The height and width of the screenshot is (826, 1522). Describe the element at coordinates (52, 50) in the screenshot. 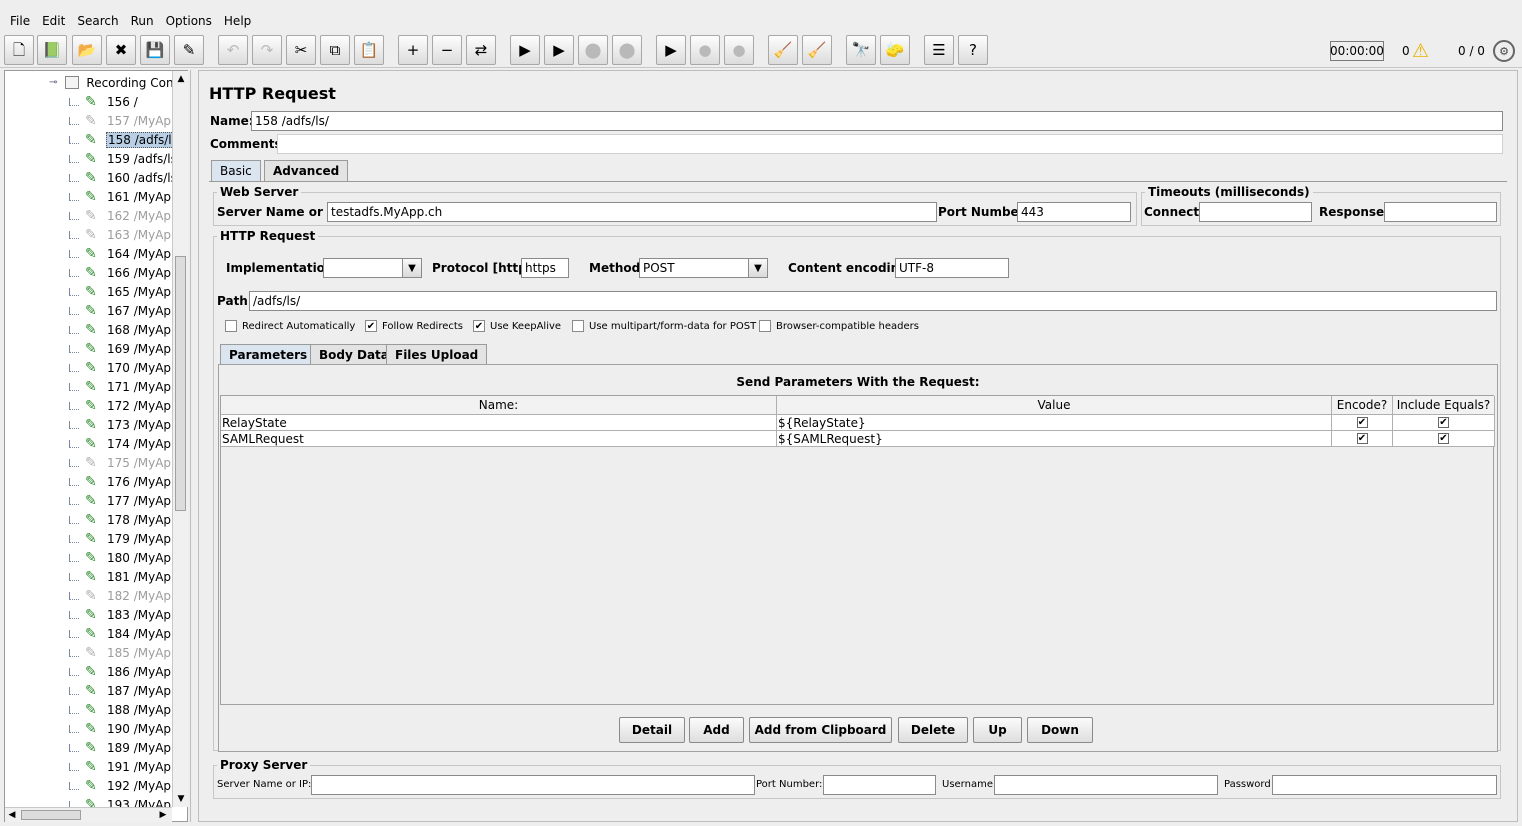

I see `templates-button: 📗` at that location.